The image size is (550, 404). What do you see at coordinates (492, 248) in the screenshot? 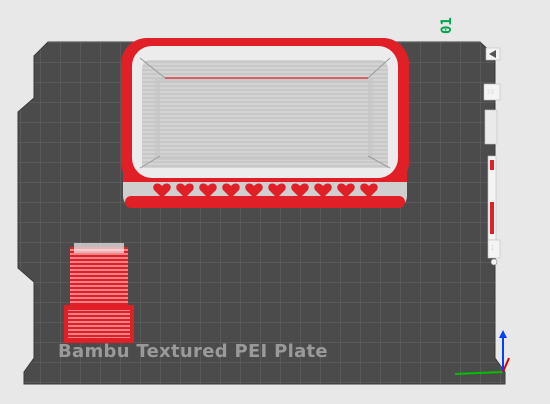
I see `layer-bottom-value: 1` at bounding box center [492, 248].